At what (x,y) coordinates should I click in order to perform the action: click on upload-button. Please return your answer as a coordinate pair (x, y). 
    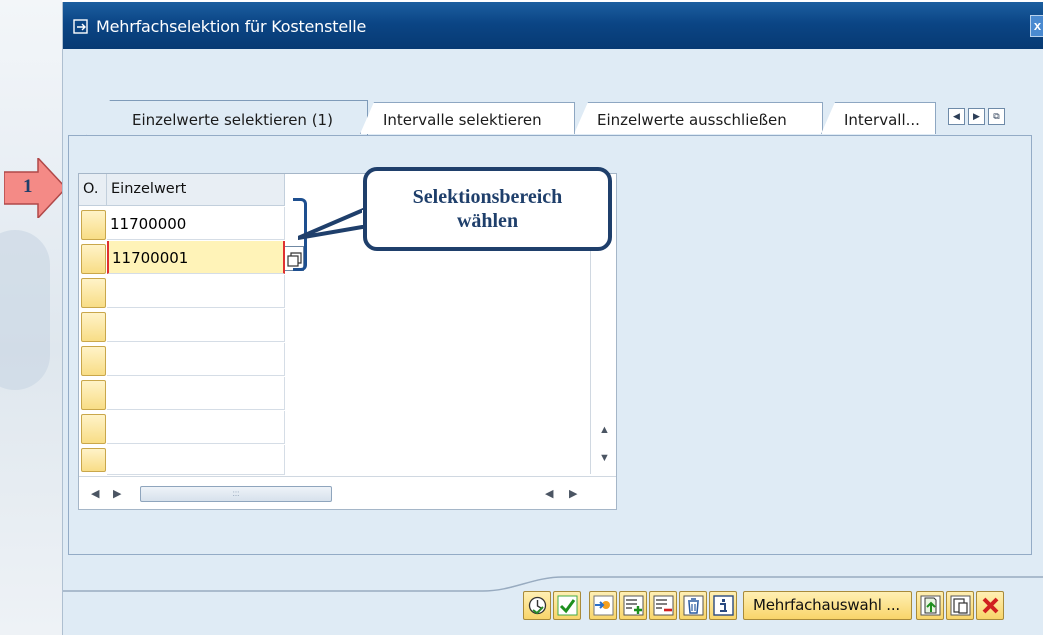
    Looking at the image, I should click on (930, 605).